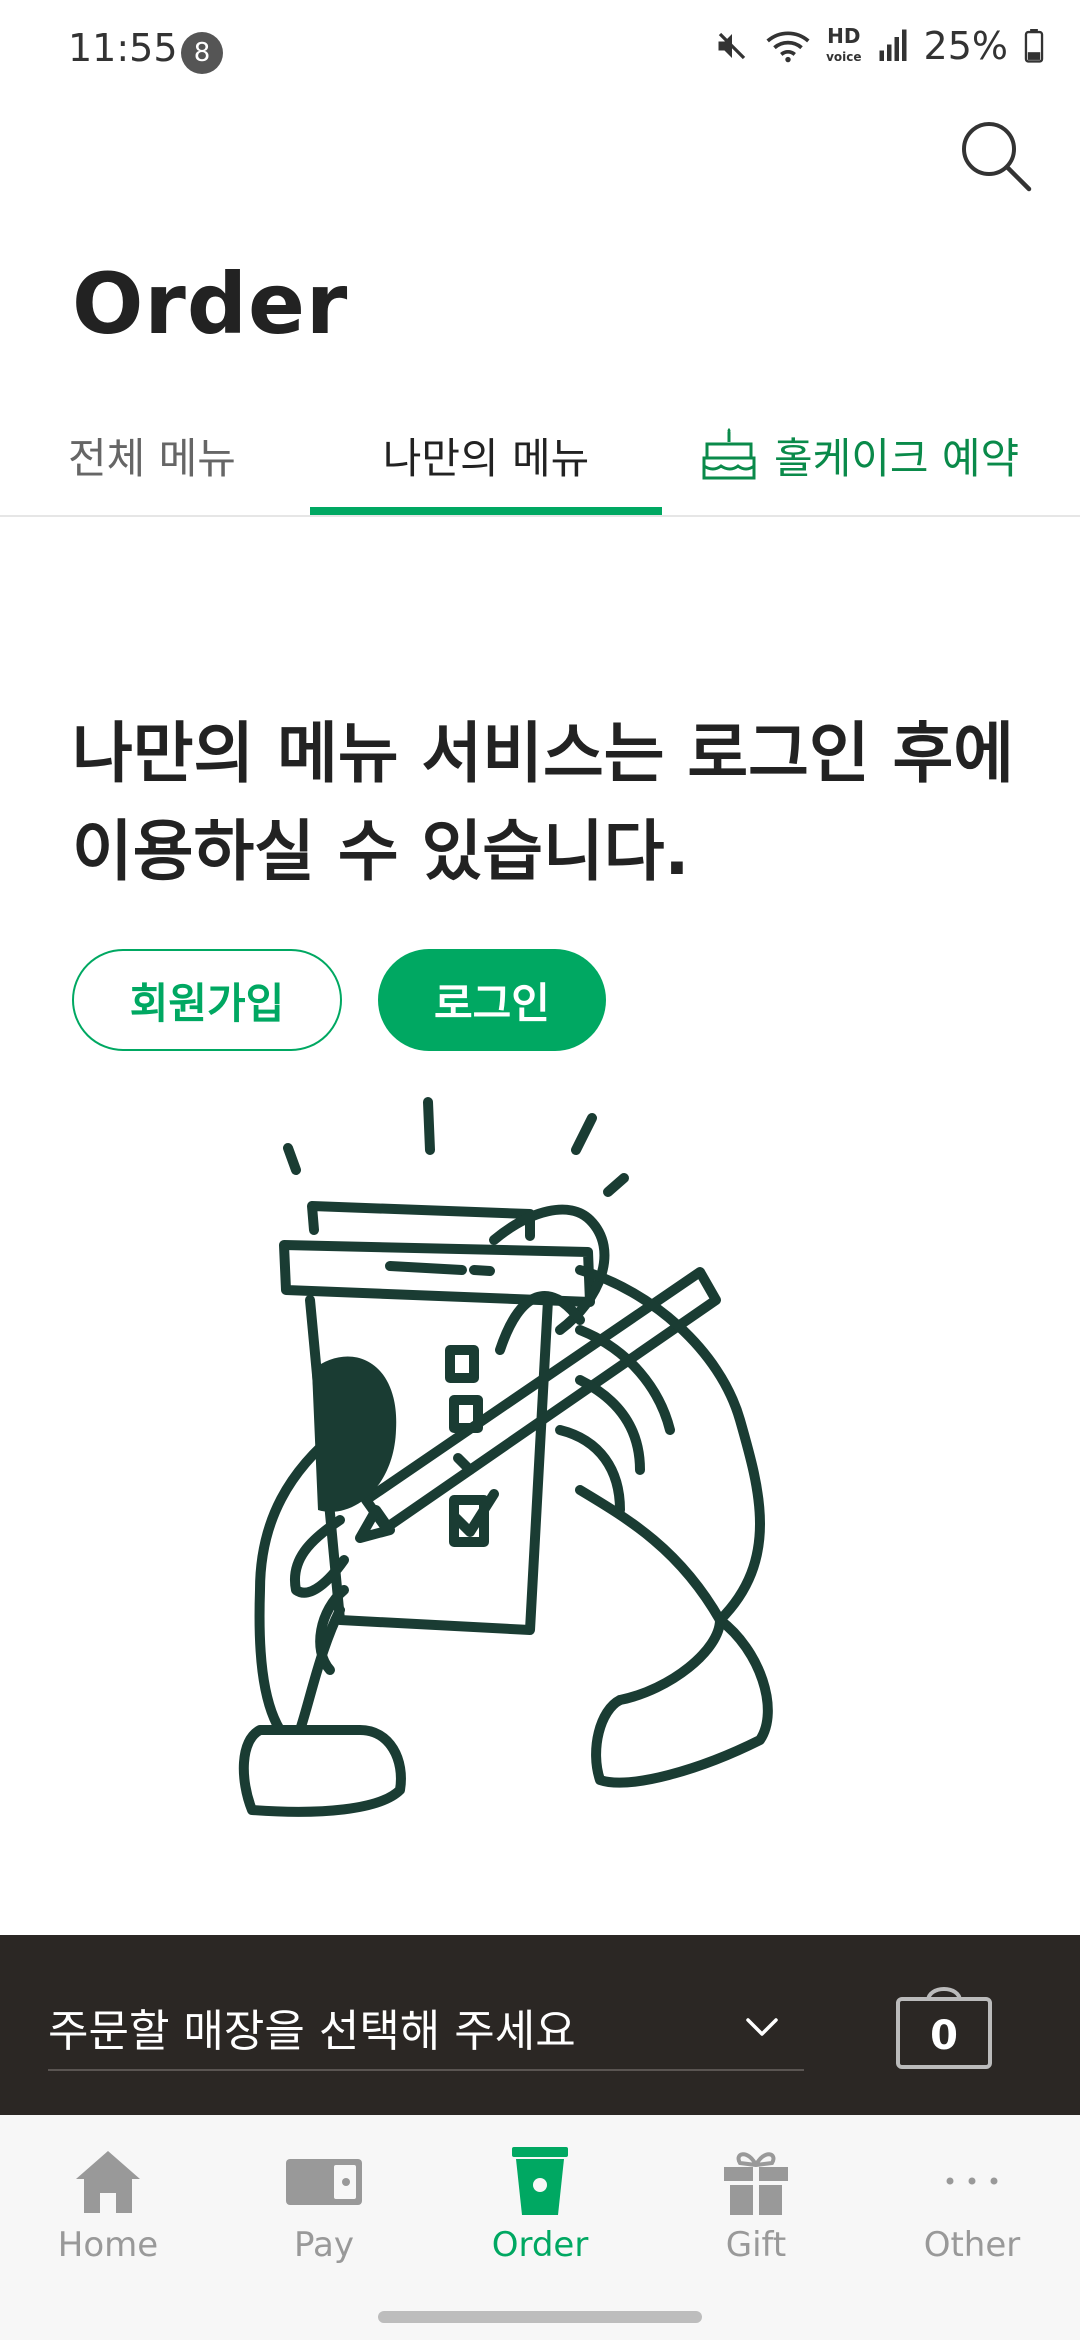 This screenshot has width=1080, height=2340. What do you see at coordinates (324, 2245) in the screenshot?
I see `nav-label: Pay` at bounding box center [324, 2245].